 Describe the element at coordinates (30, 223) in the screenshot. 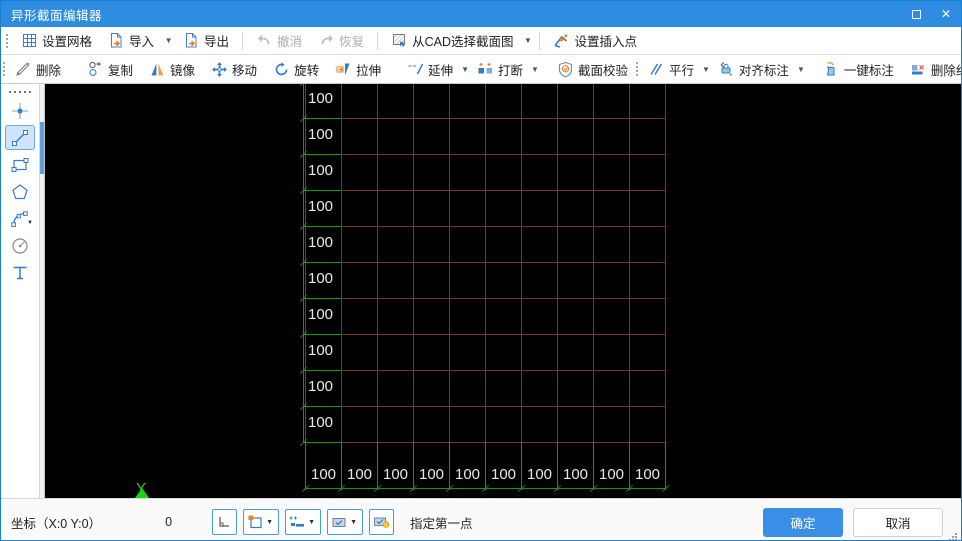

I see `arc-tool-dropdown-caret: ▼` at that location.